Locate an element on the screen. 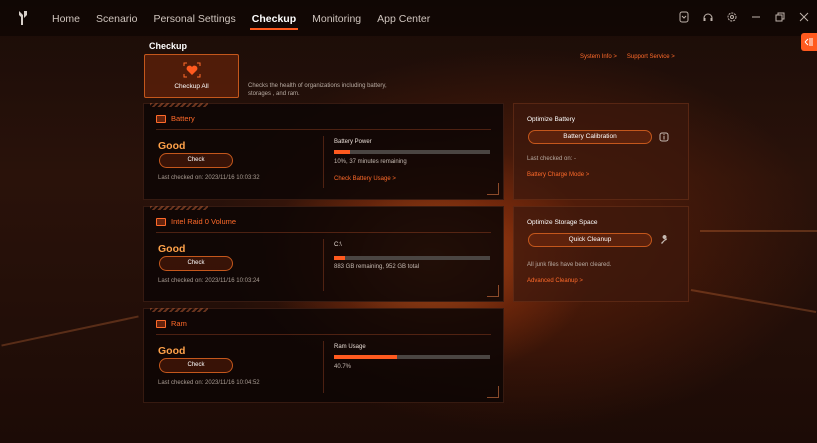 This screenshot has height=443, width=817. last-checked-text: Last checked on: 2023/11/16 10:03:32 is located at coordinates (209, 178).